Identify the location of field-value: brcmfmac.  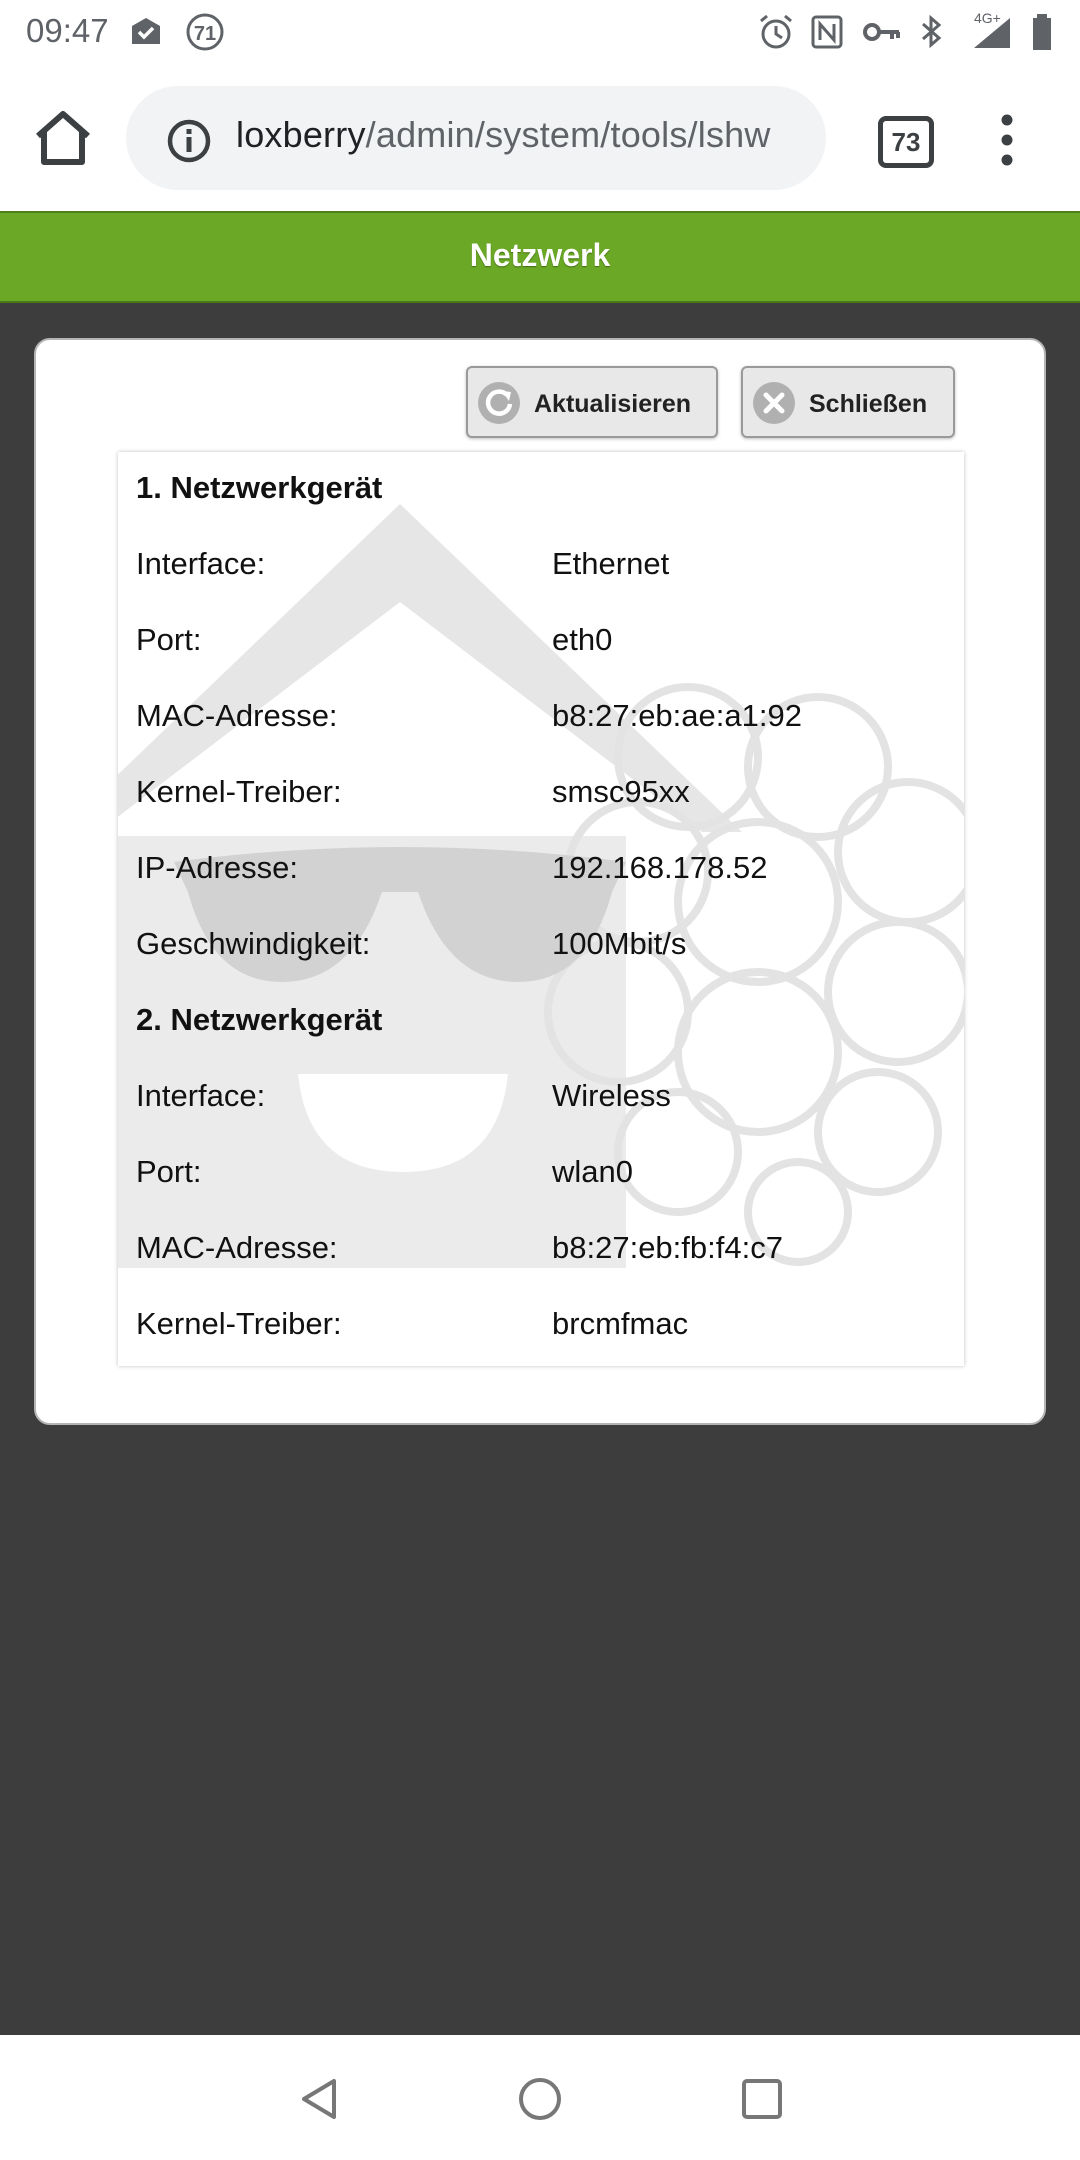
(620, 1323).